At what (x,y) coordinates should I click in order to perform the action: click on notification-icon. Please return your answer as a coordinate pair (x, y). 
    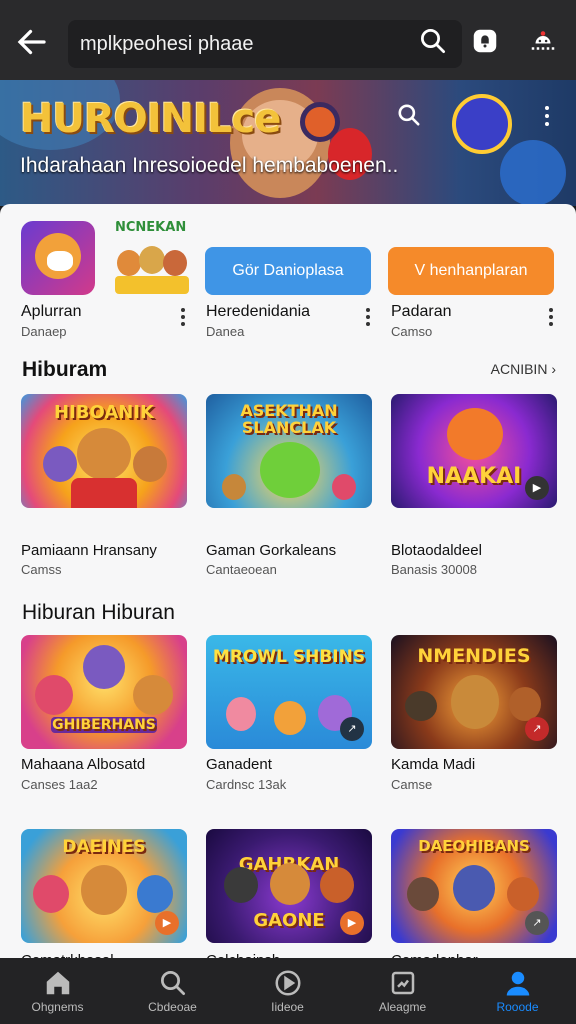
    Looking at the image, I should click on (485, 41).